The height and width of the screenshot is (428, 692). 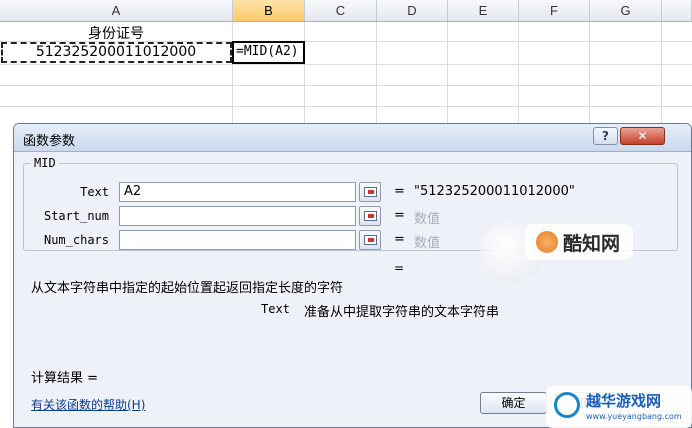 I want to click on column-header-c: C, so click(x=341, y=11).